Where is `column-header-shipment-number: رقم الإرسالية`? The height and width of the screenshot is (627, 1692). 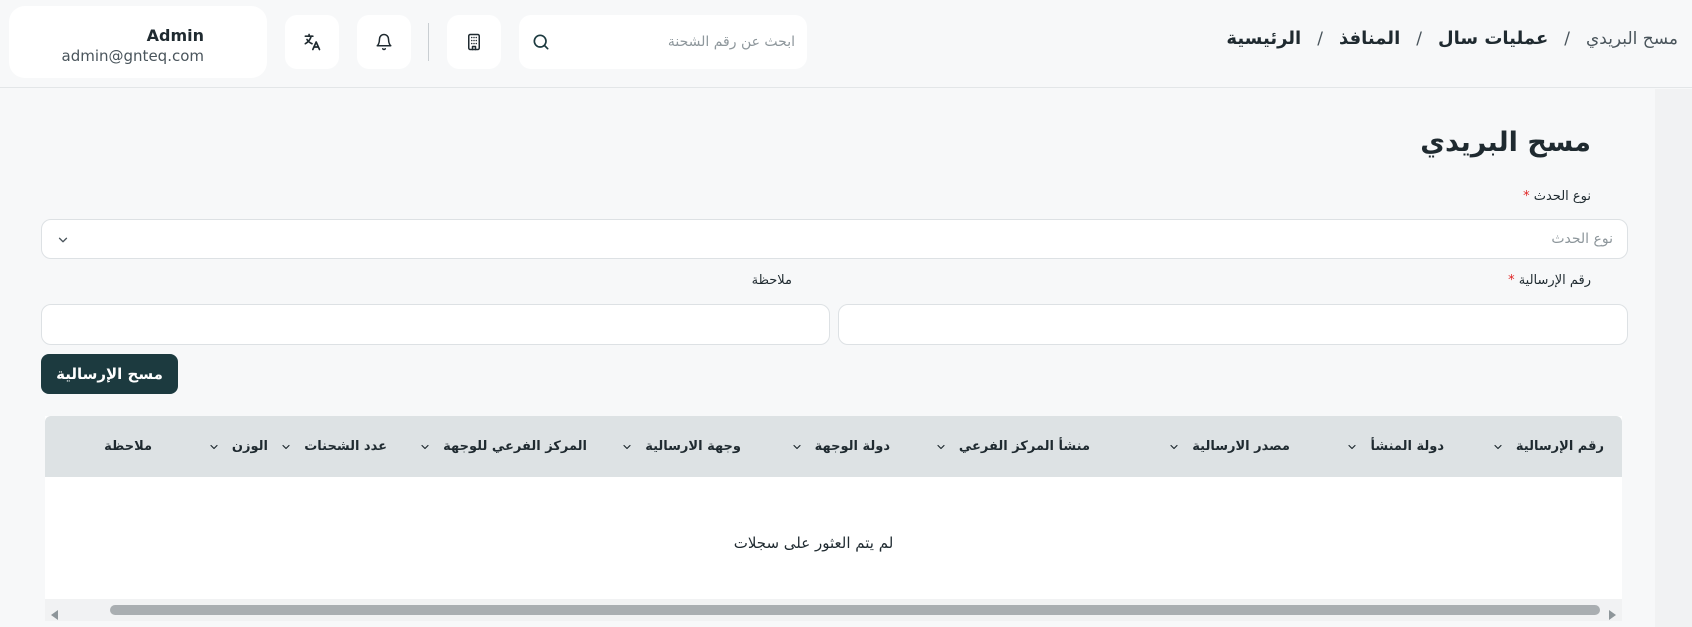 column-header-shipment-number: رقم الإرسالية is located at coordinates (1548, 446).